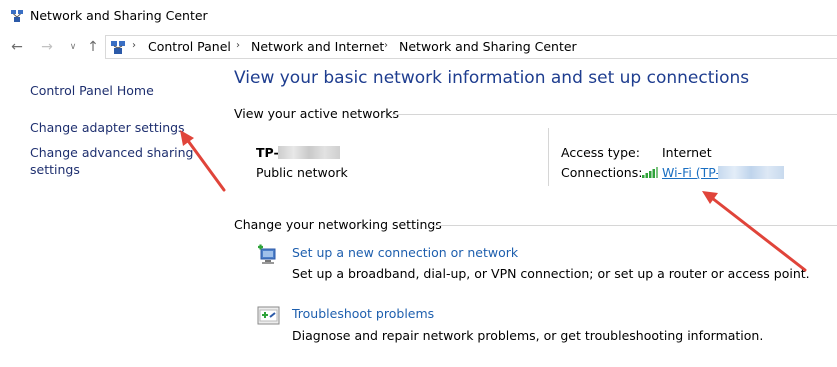 This screenshot has width=837, height=367. Describe the element at coordinates (548, 157) in the screenshot. I see `column-divider` at that location.